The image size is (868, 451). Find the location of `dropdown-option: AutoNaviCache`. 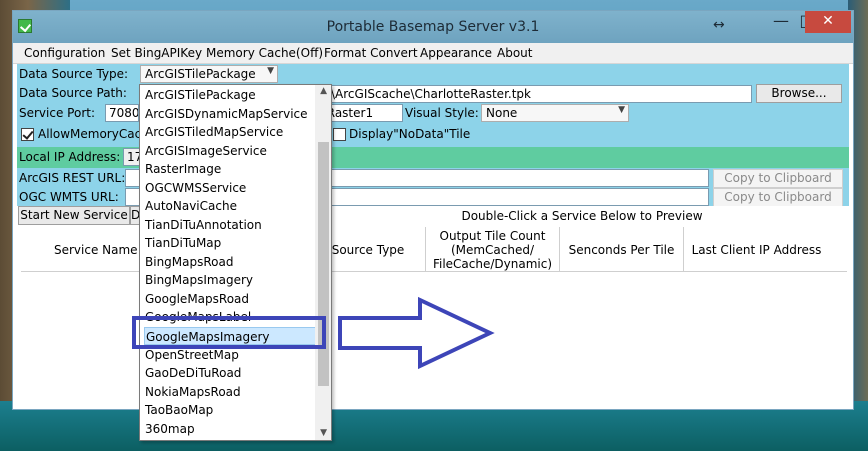

dropdown-option: AutoNaviCache is located at coordinates (230, 206).